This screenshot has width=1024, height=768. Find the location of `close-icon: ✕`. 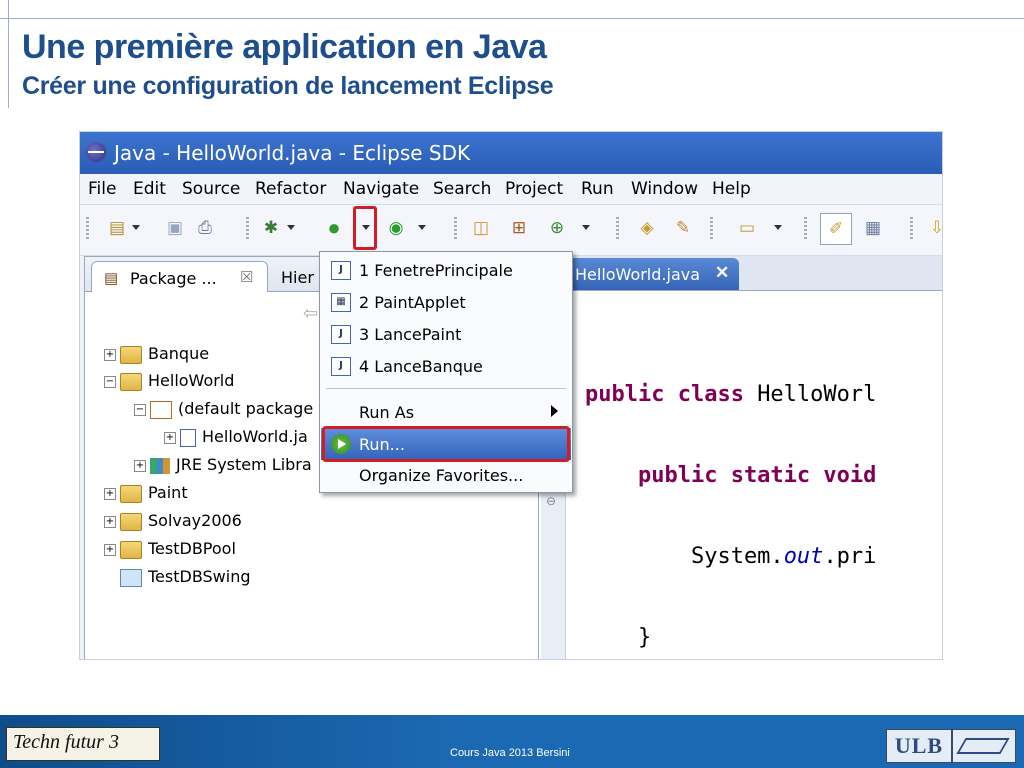

close-icon: ✕ is located at coordinates (722, 273).